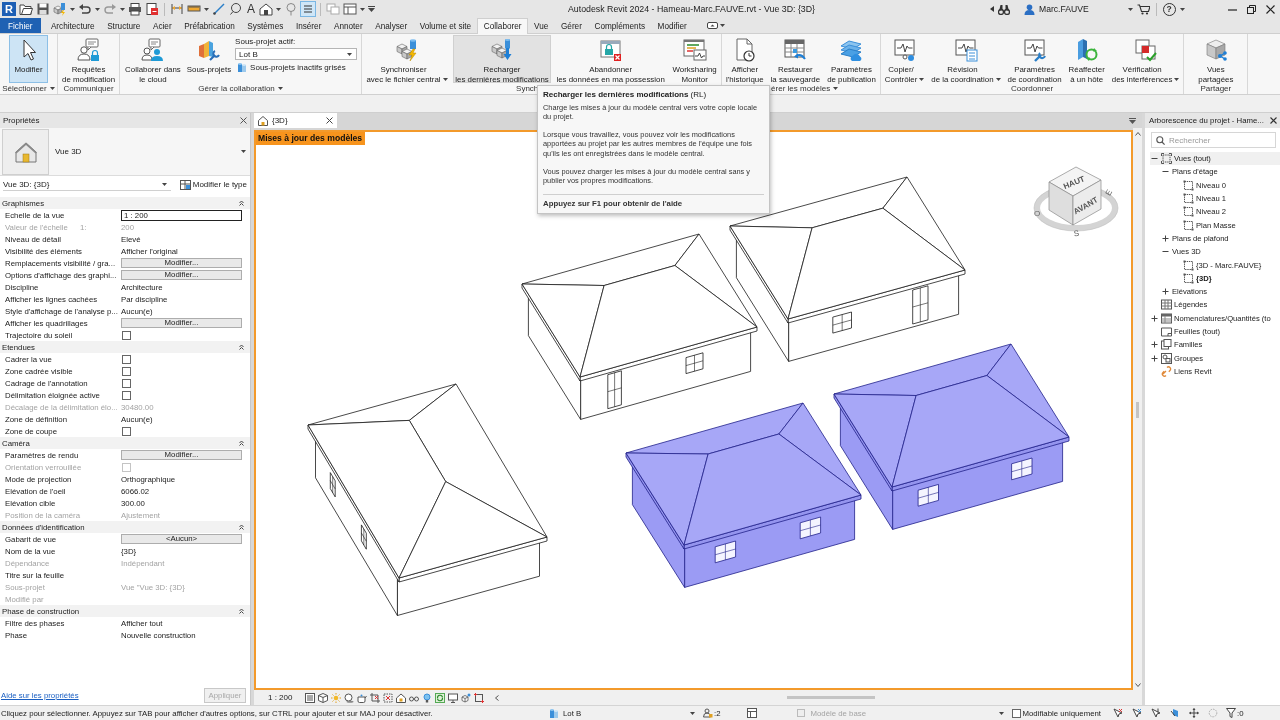  I want to click on user-name: Marc.FAUVE, so click(1064, 9).